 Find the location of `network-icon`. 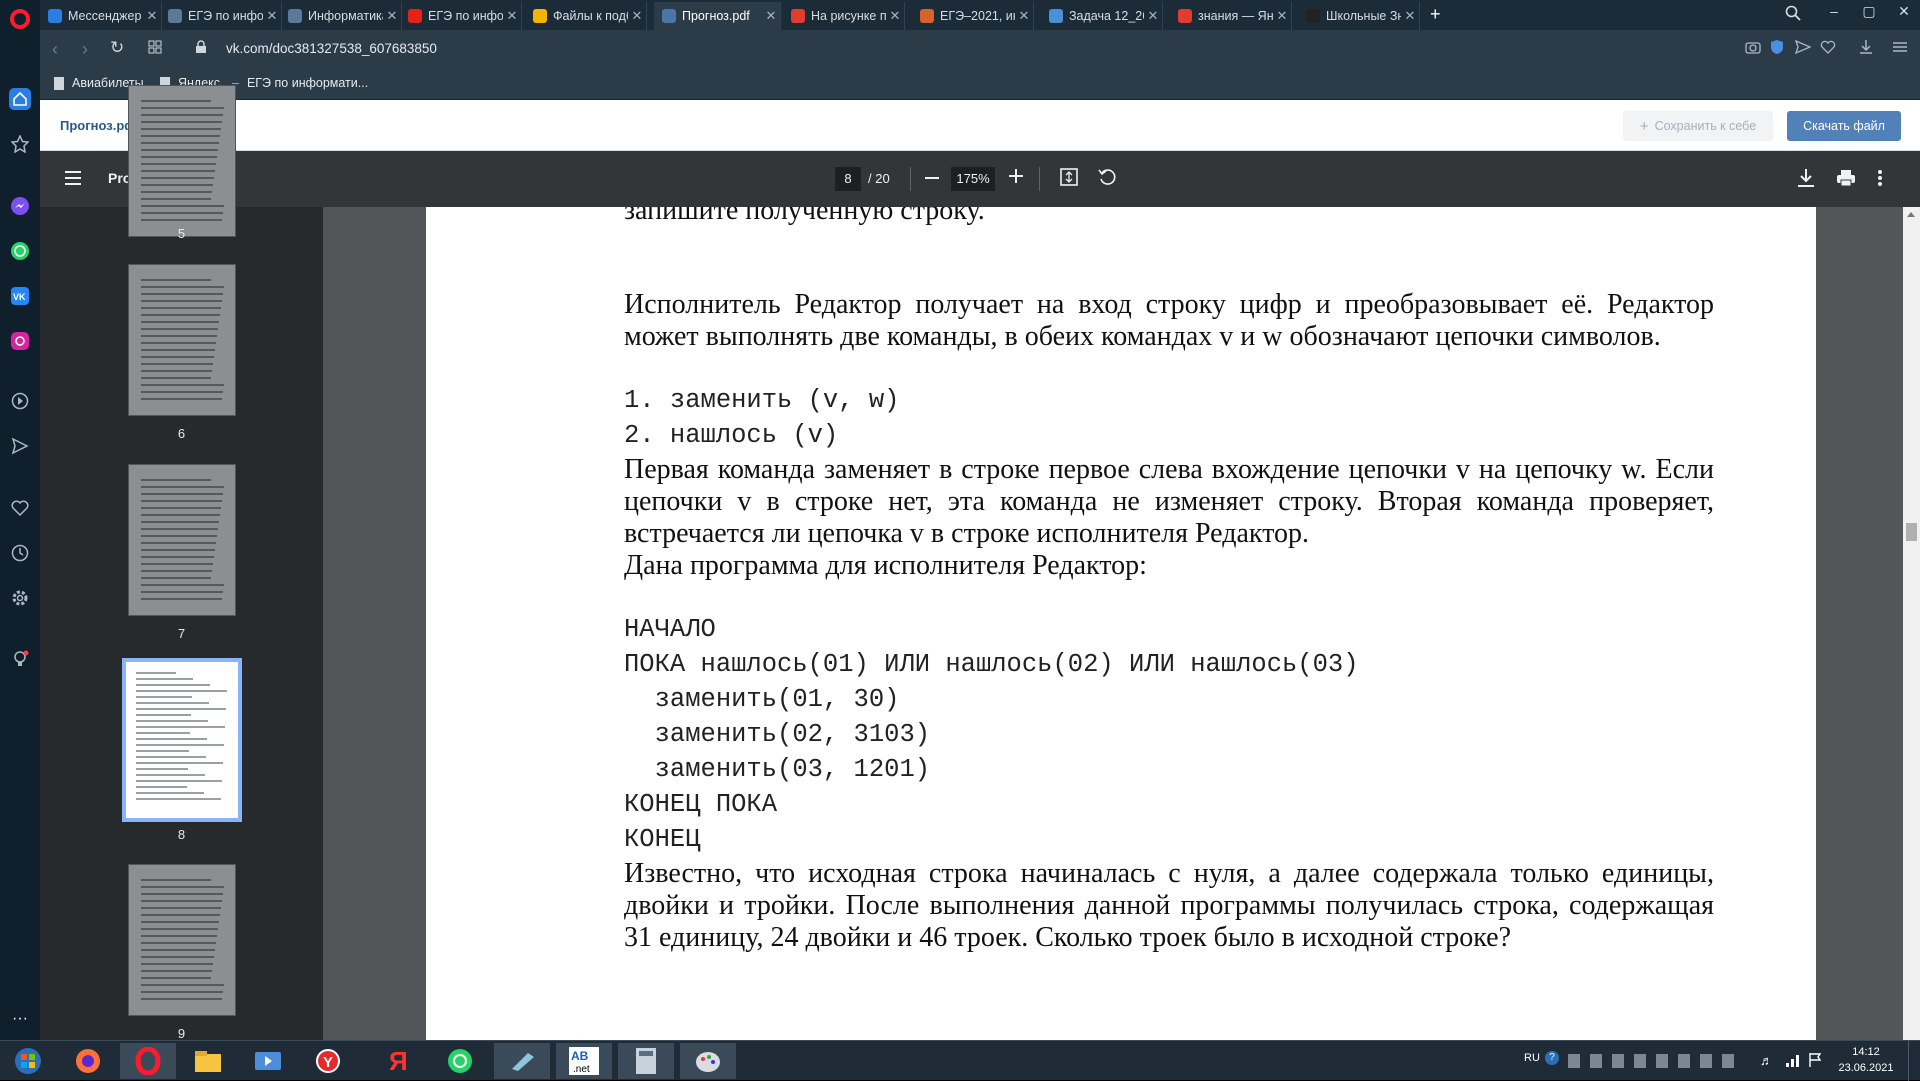

network-icon is located at coordinates (1793, 1062).